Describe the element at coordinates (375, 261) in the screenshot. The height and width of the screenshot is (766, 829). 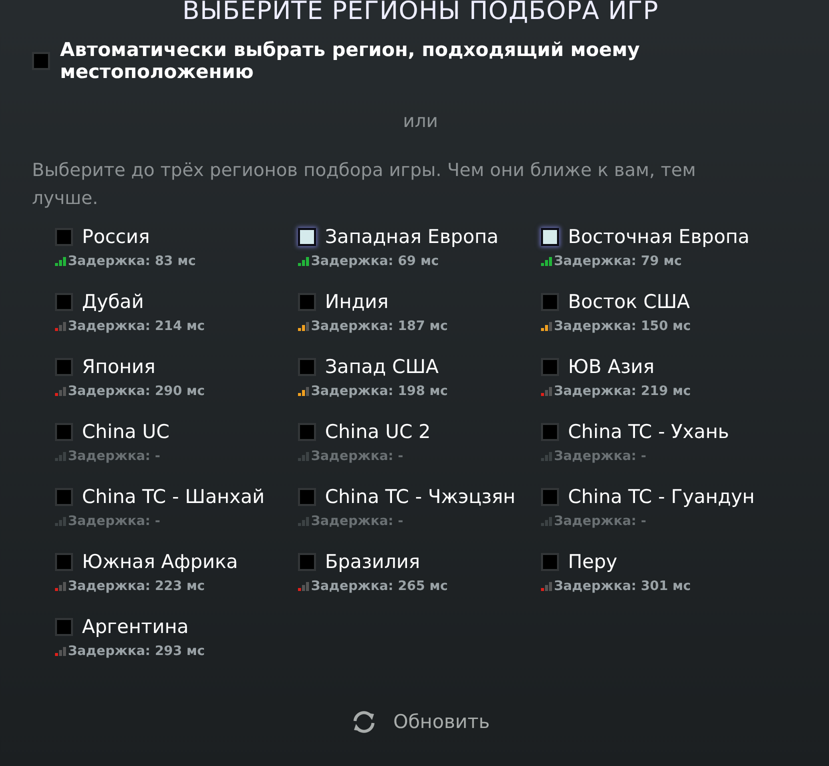
I see `latency-text: Задержка: 69 мс` at that location.